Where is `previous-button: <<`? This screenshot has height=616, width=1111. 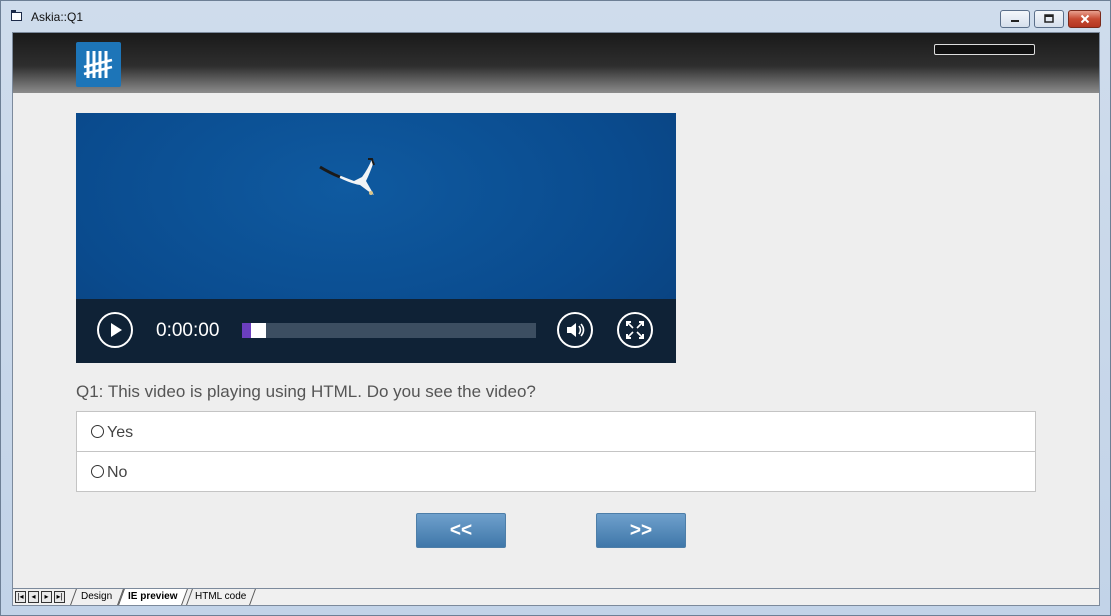
previous-button: << is located at coordinates (461, 530).